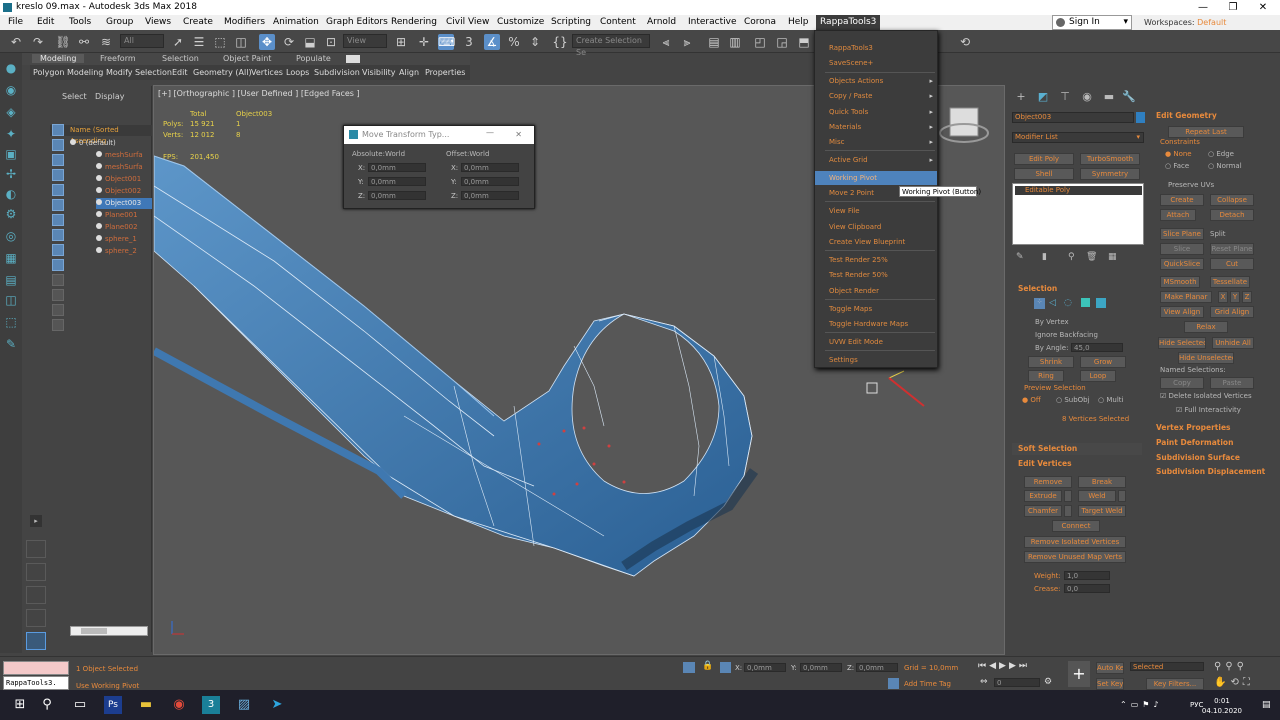  What do you see at coordinates (11, 215) in the screenshot?
I see `systems-icon: ⚙` at bounding box center [11, 215].